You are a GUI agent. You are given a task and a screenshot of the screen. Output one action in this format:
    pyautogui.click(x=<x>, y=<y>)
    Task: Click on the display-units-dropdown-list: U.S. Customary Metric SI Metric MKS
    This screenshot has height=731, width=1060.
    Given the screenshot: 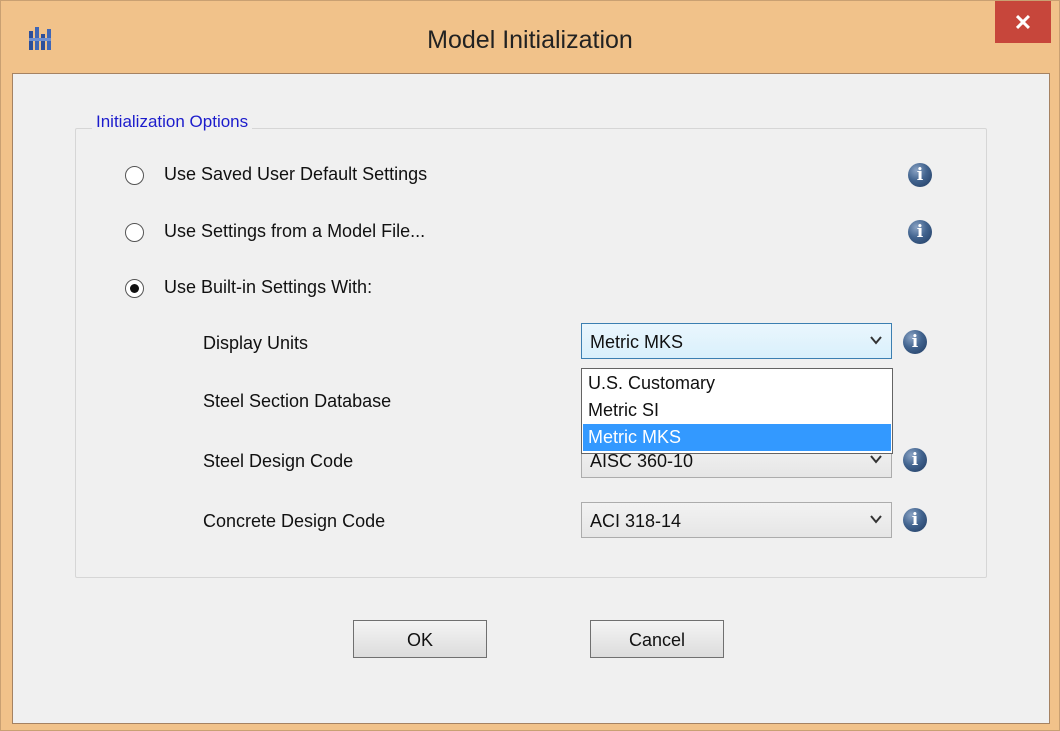 What is the action you would take?
    pyautogui.click(x=737, y=411)
    